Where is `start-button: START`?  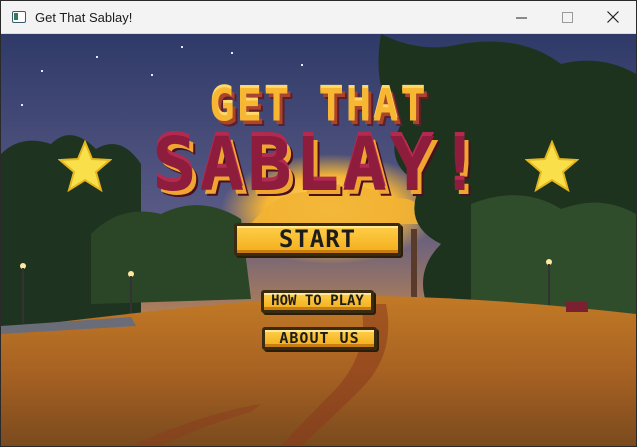
start-button: START is located at coordinates (317, 239).